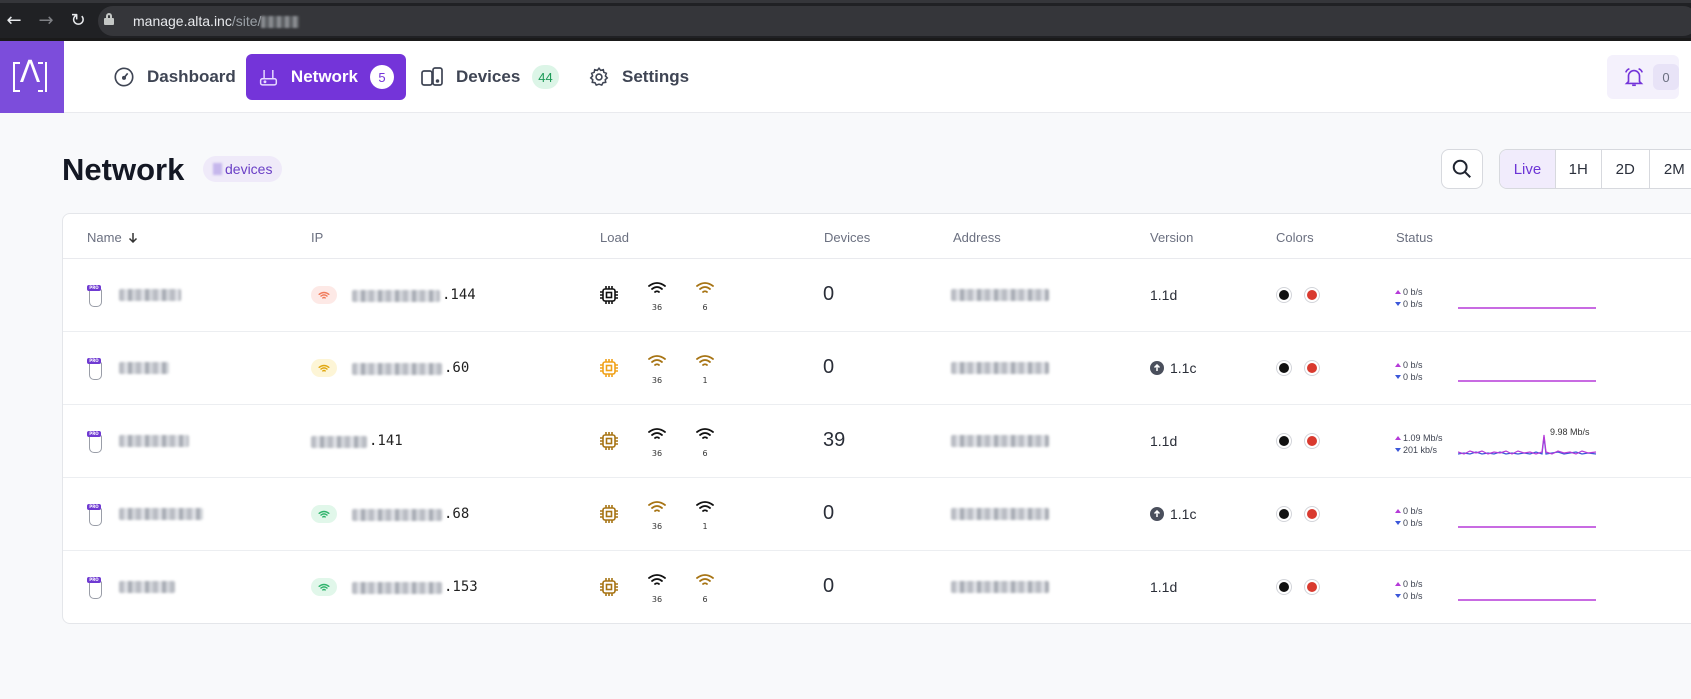  What do you see at coordinates (1295, 237) in the screenshot?
I see `column-colors: Colors` at bounding box center [1295, 237].